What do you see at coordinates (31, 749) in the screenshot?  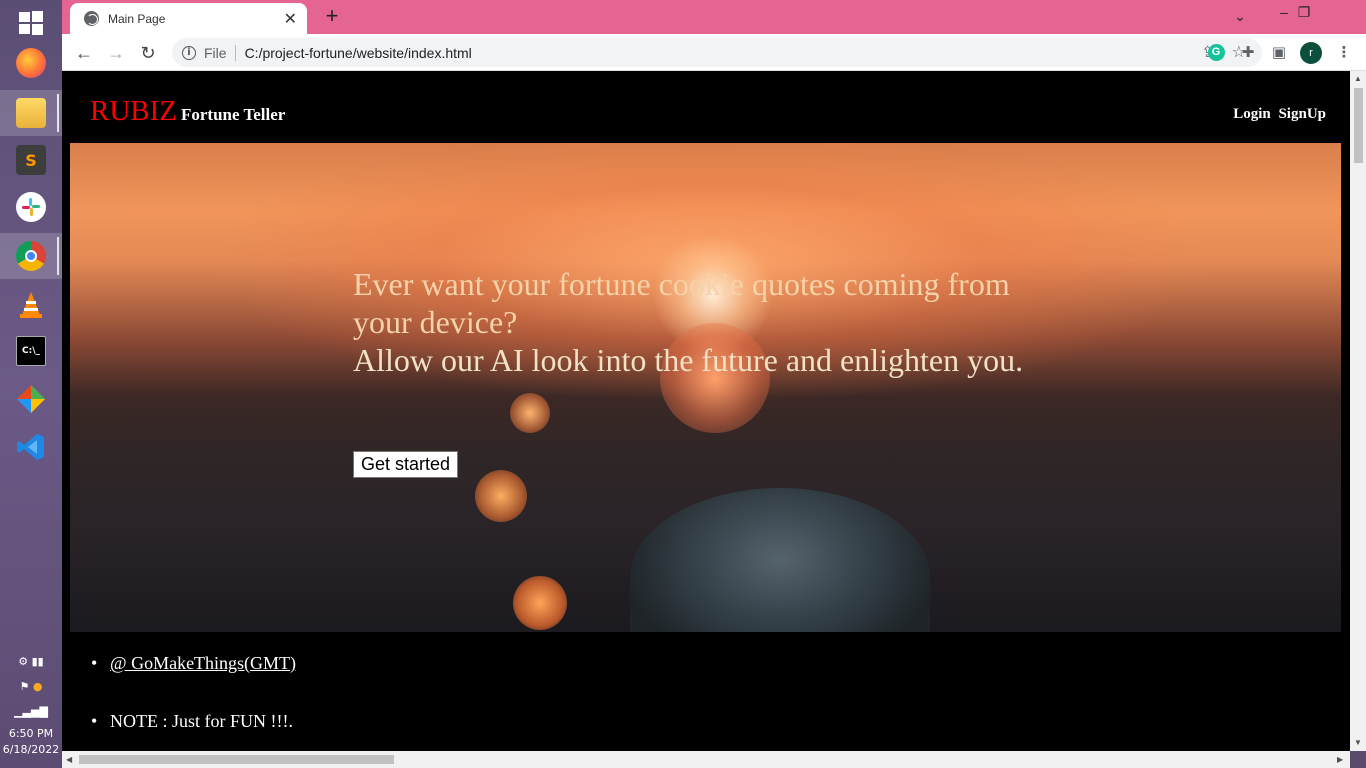 I see `clock-date: 6/18/2022` at bounding box center [31, 749].